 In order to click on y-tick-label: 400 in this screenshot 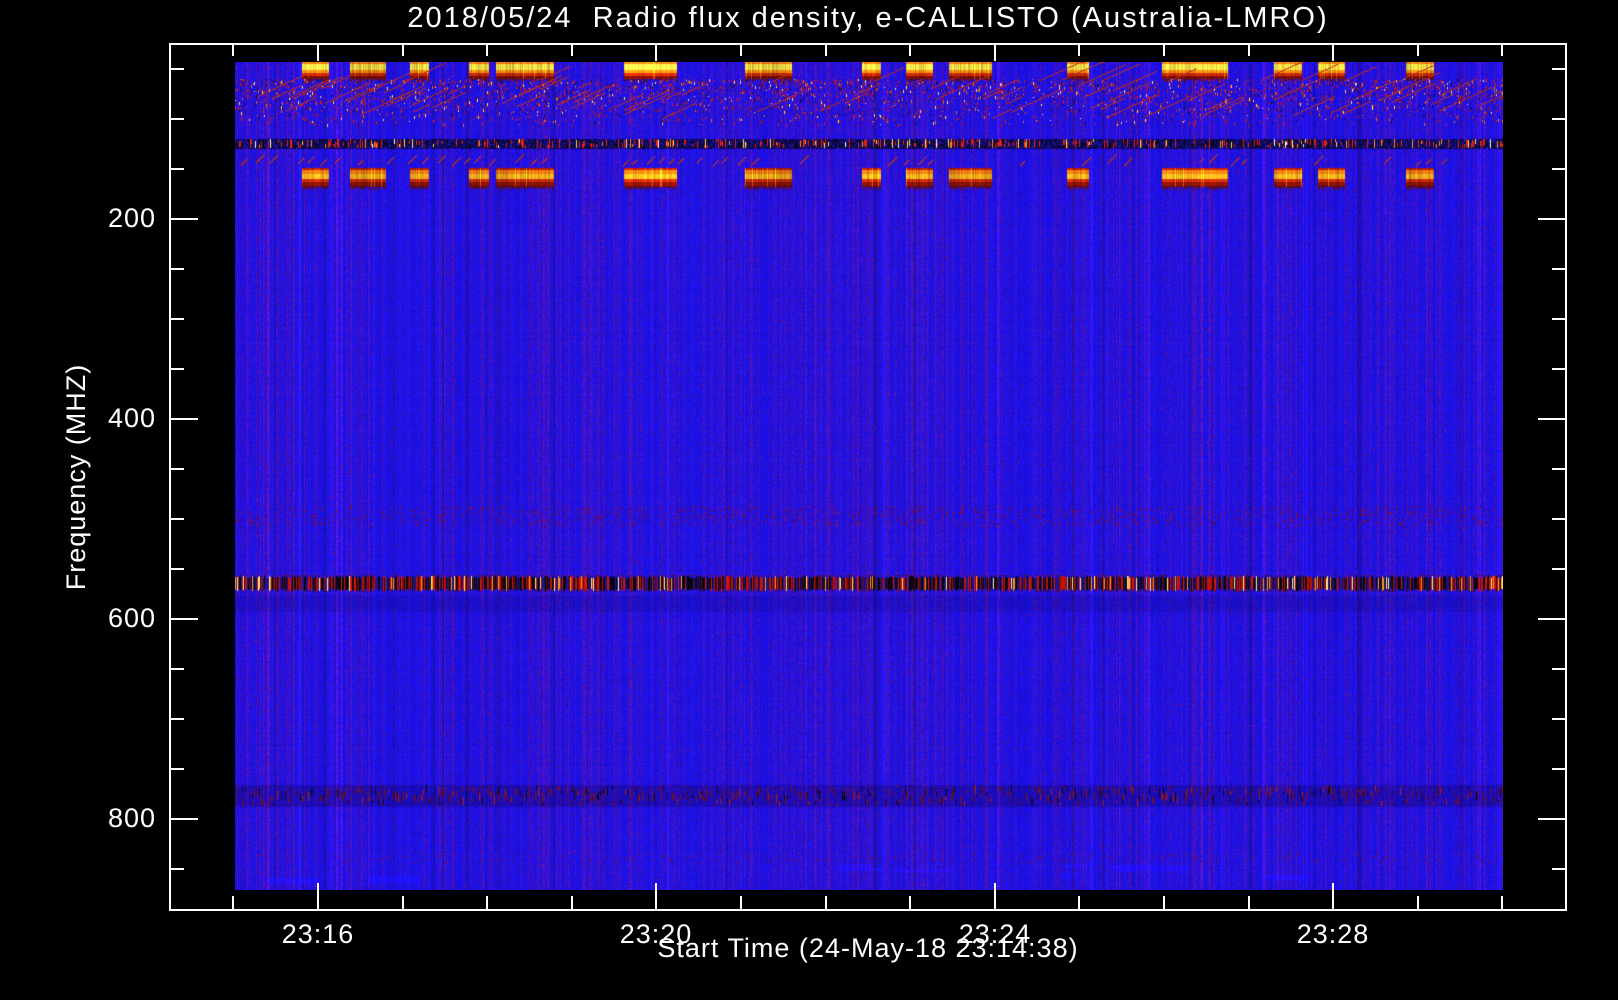, I will do `click(131, 418)`.